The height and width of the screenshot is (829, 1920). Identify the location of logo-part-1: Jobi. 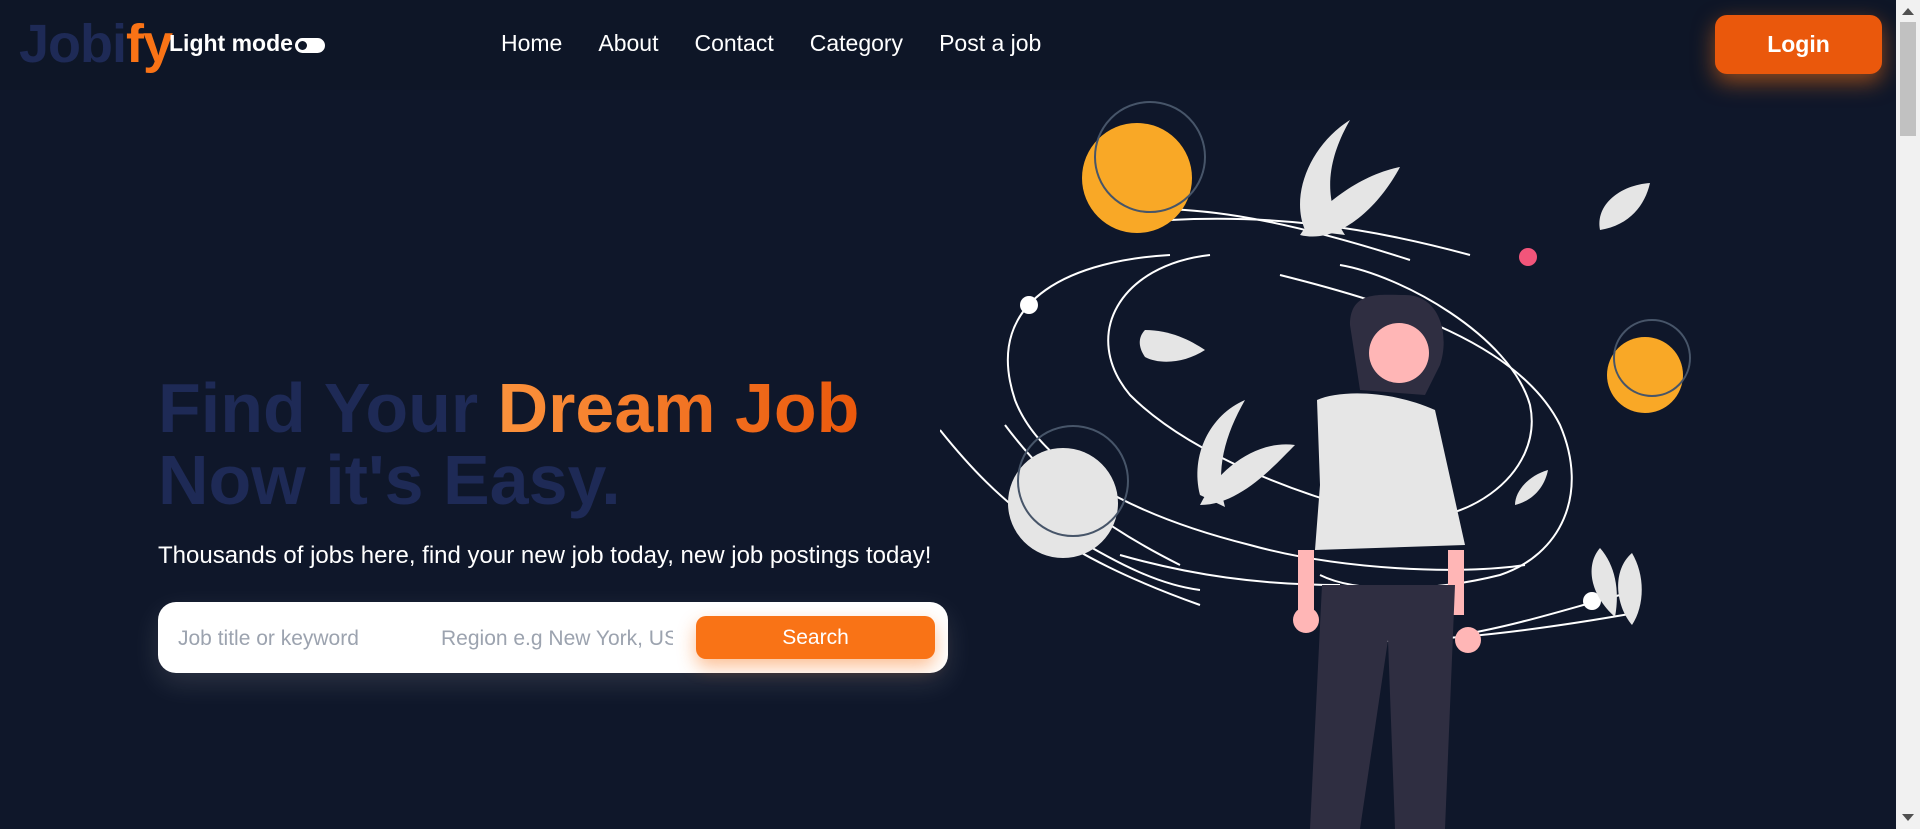
(73, 44).